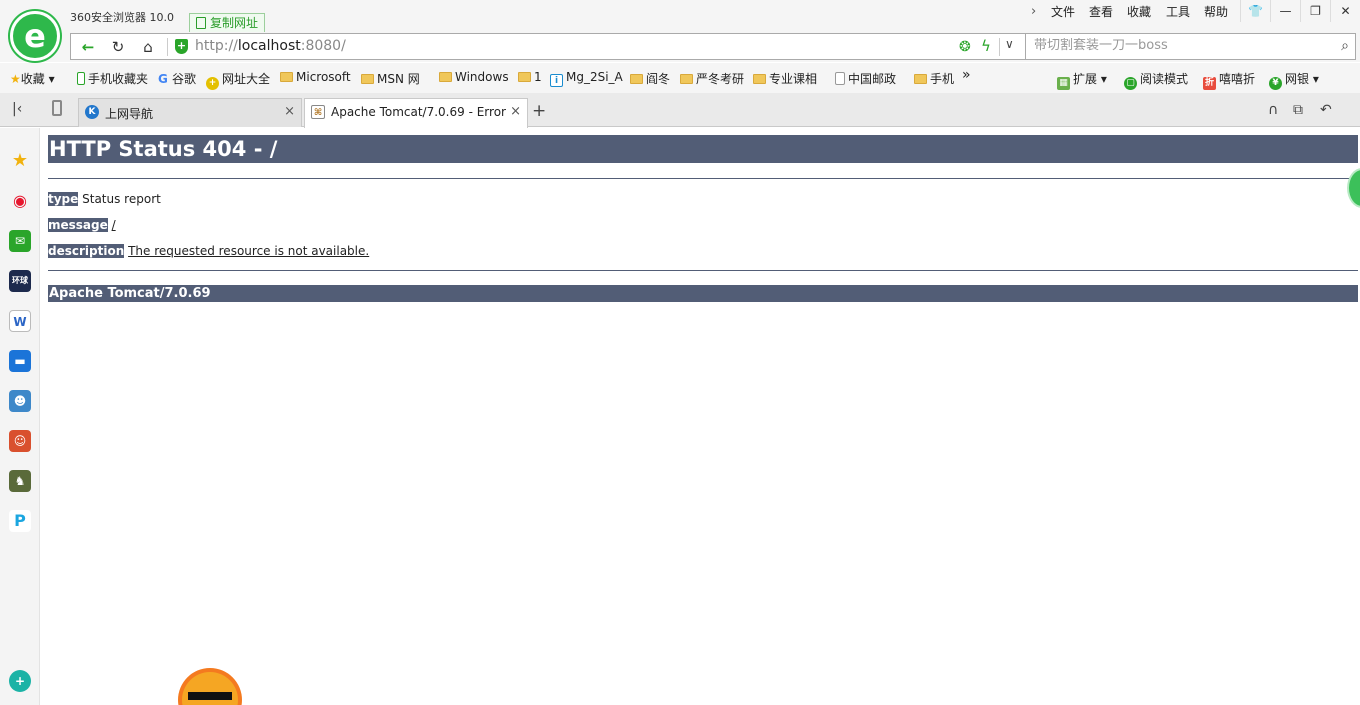 Image resolution: width=1360 pixels, height=705 pixels. I want to click on undo-close-icon: ↶, so click(1326, 110).